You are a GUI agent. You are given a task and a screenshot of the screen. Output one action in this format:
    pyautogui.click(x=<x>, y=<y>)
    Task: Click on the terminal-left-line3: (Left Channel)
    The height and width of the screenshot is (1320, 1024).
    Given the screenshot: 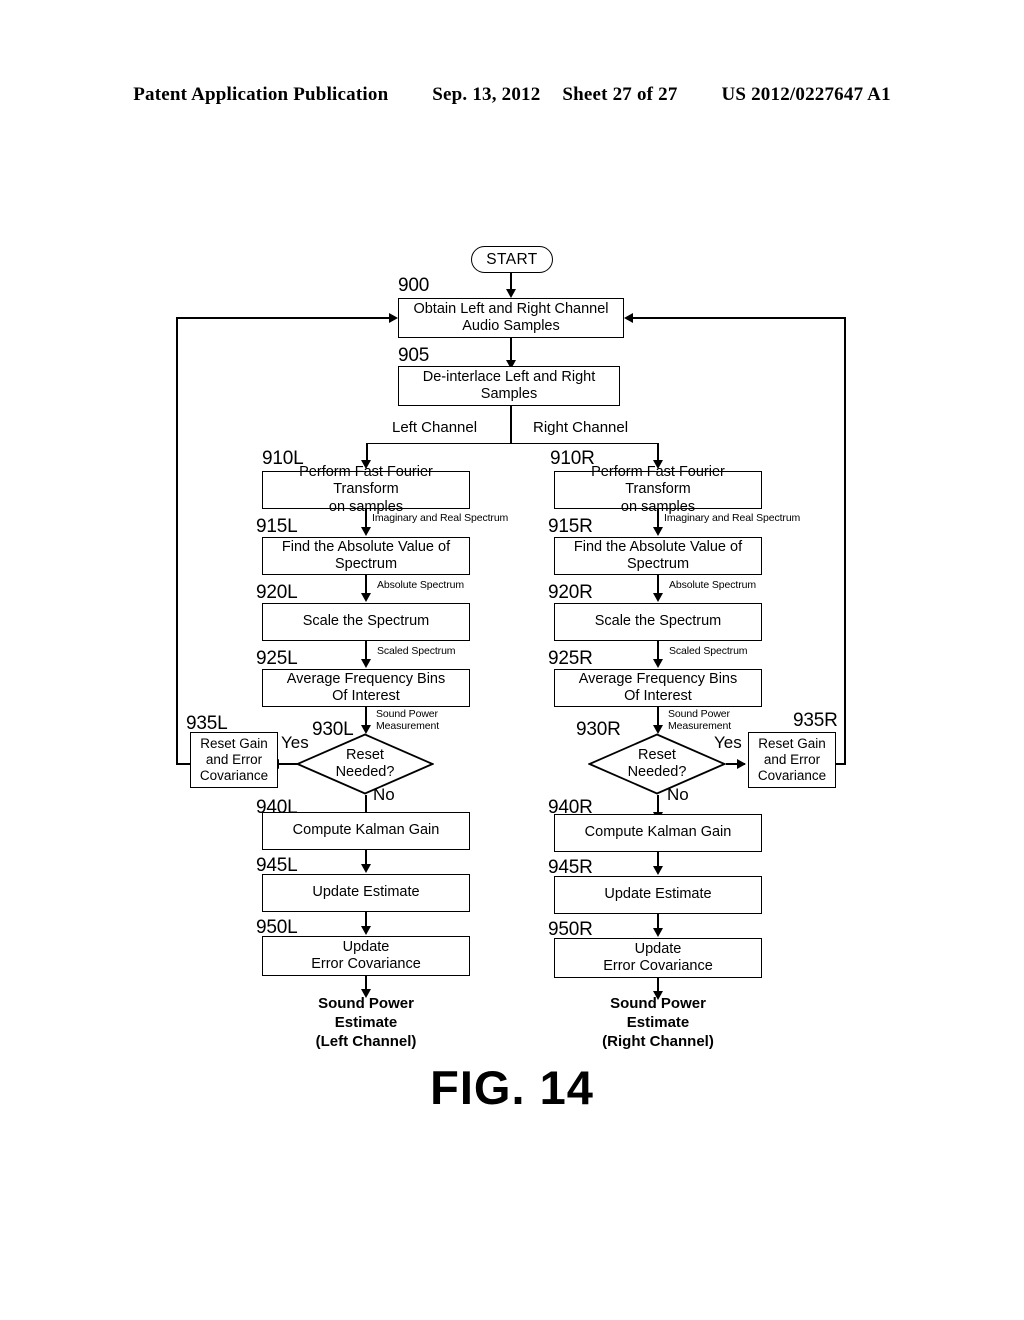 What is the action you would take?
    pyautogui.click(x=366, y=1042)
    